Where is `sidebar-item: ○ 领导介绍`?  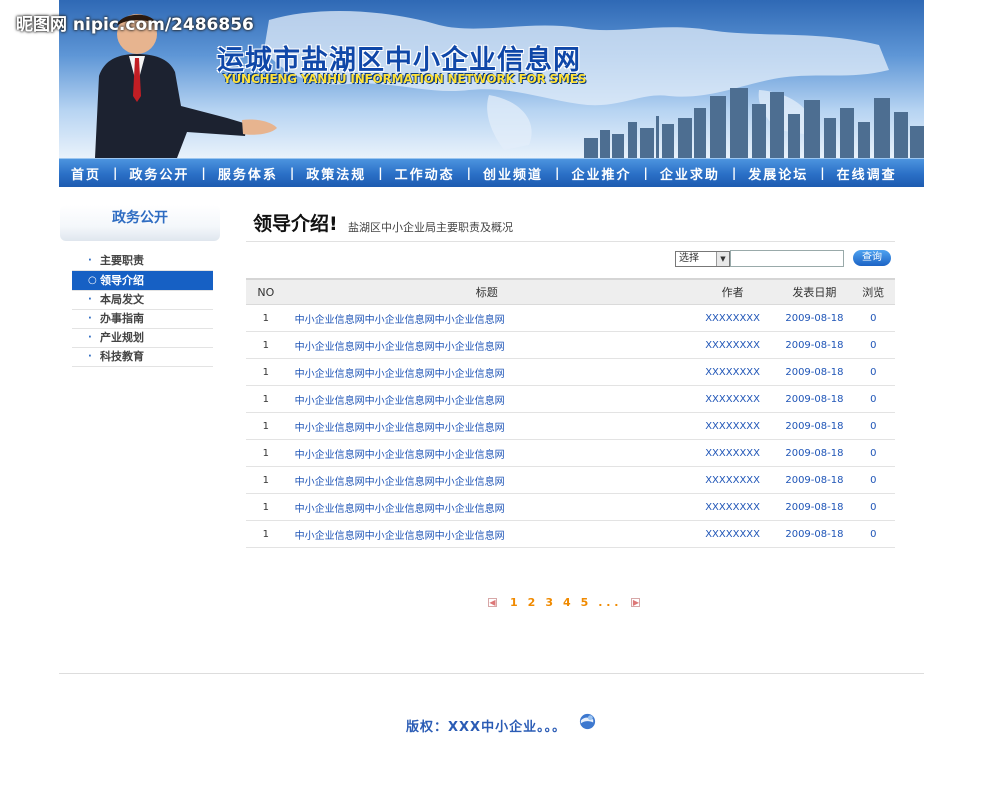 sidebar-item: ○ 领导介绍 is located at coordinates (142, 281).